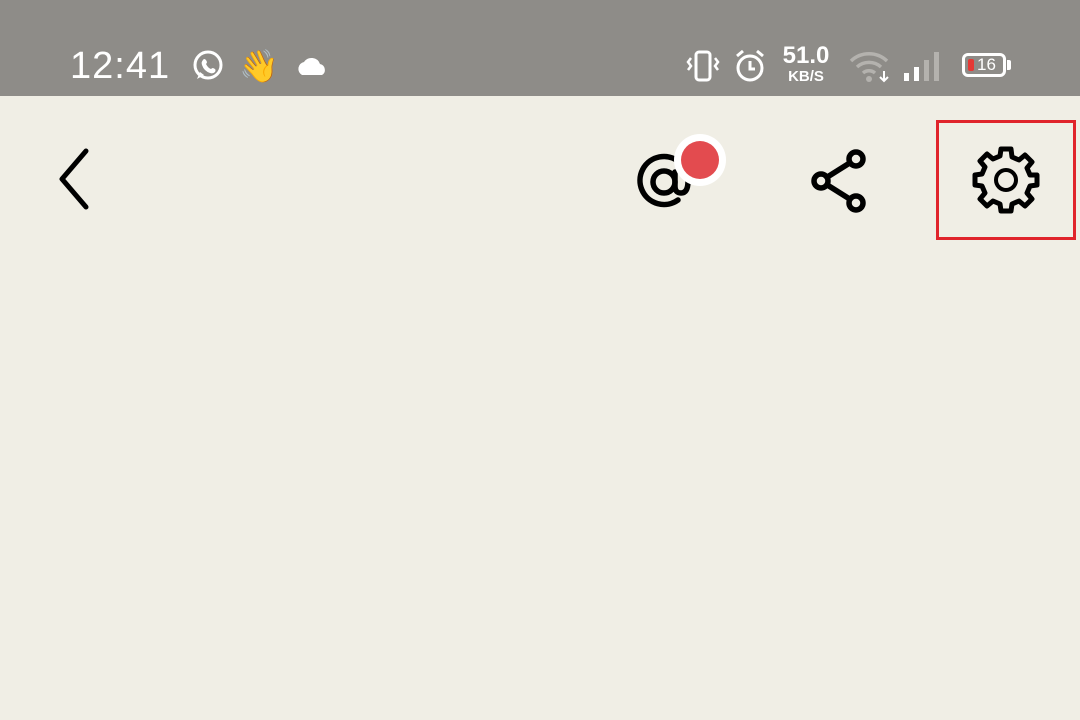 The width and height of the screenshot is (1080, 720). Describe the element at coordinates (806, 55) in the screenshot. I see `net-speed-value: 51.0` at that location.